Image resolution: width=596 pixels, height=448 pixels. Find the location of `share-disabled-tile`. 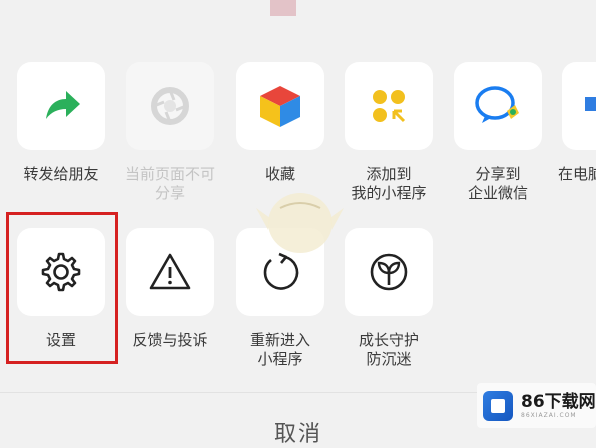

share-disabled-tile is located at coordinates (170, 106).